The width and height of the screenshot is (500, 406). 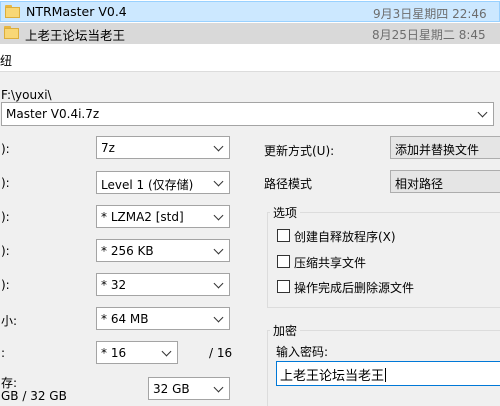 I want to click on solid-block-label: 小:, so click(x=9, y=321).